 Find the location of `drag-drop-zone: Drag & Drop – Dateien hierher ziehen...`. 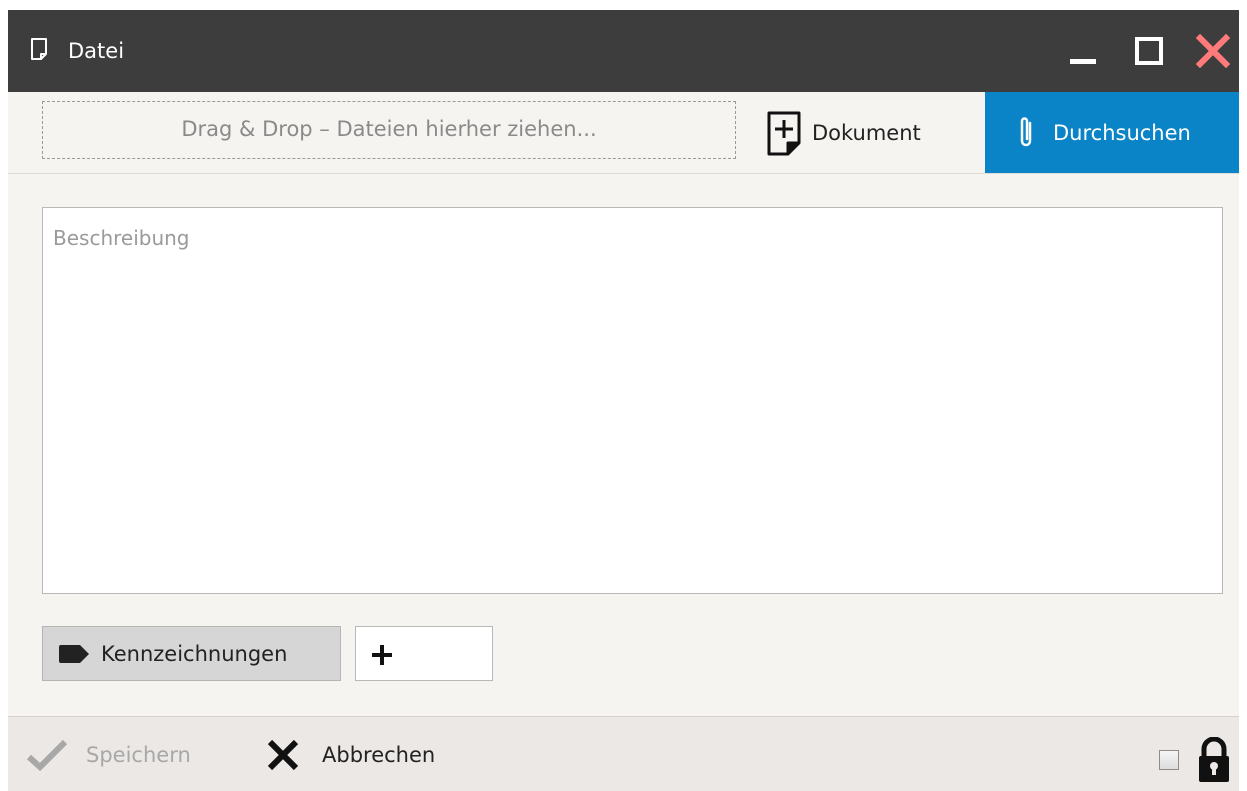

drag-drop-zone: Drag & Drop – Dateien hierher ziehen... is located at coordinates (389, 130).